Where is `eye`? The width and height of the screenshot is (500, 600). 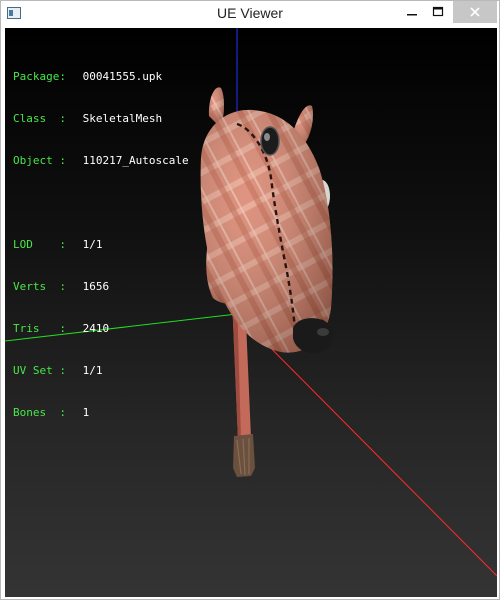
eye is located at coordinates (270, 141).